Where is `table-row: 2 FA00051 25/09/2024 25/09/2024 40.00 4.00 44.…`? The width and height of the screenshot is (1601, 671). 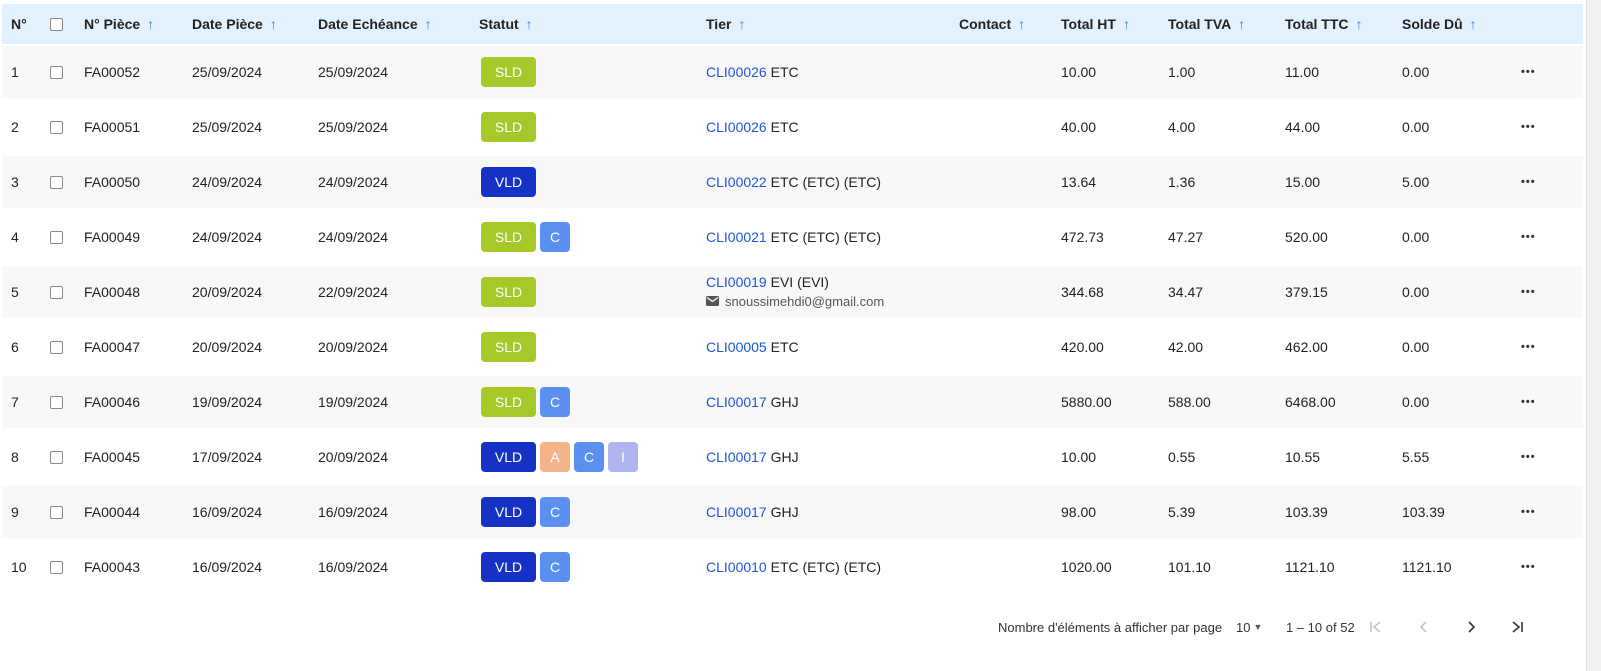 table-row: 2 FA00051 25/09/2024 25/09/2024 40.00 4.00 44.… is located at coordinates (792, 127).